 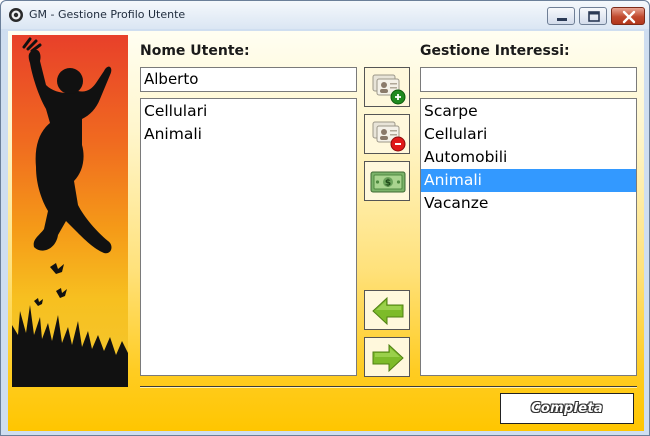 I want to click on remove-user-button, so click(x=387, y=134).